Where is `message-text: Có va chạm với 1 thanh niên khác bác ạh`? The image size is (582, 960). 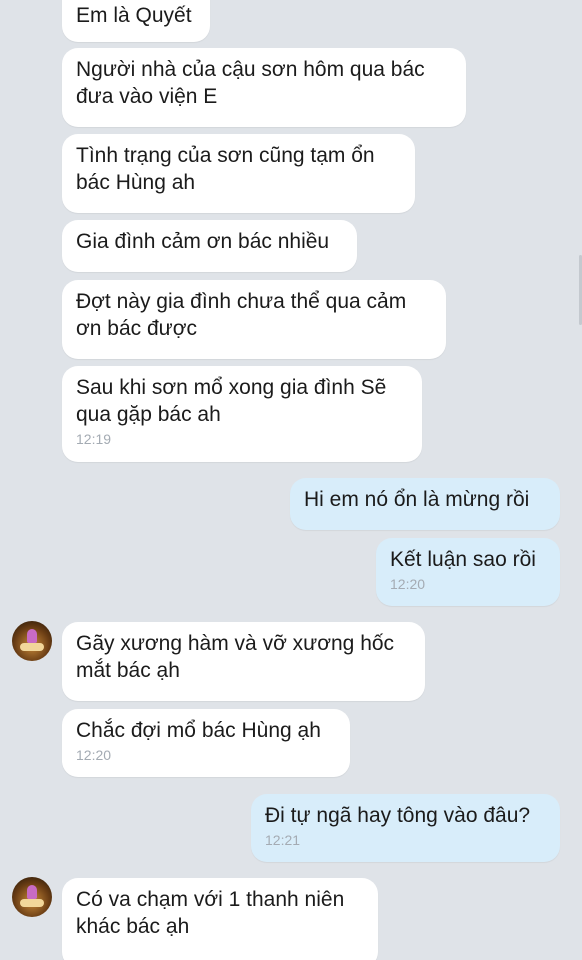
message-text: Có va chạm với 1 thanh niên khác bác ạh is located at coordinates (210, 913).